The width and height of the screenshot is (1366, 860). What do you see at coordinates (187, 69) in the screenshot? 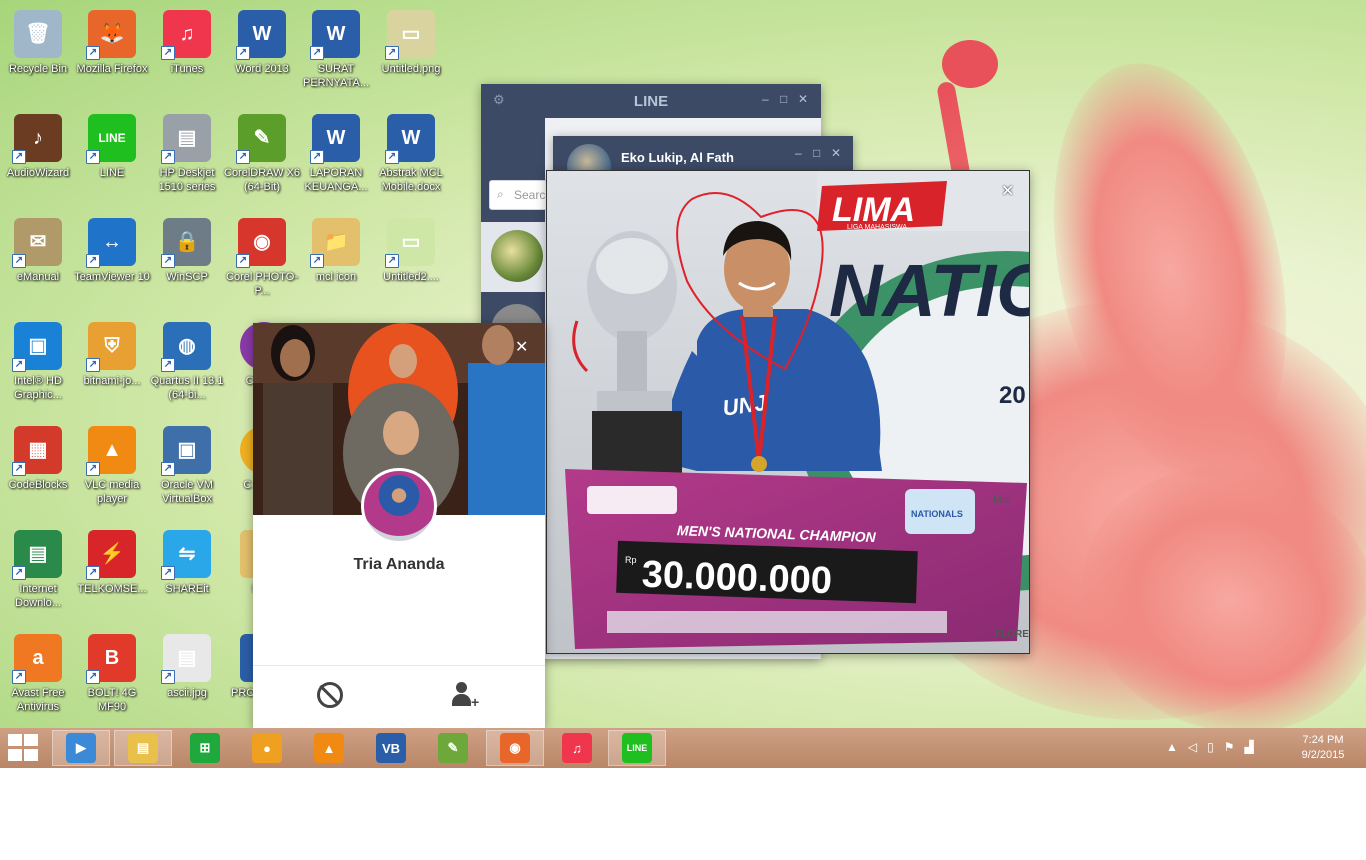
I see `desktop-icon-label: iTunes` at bounding box center [187, 69].